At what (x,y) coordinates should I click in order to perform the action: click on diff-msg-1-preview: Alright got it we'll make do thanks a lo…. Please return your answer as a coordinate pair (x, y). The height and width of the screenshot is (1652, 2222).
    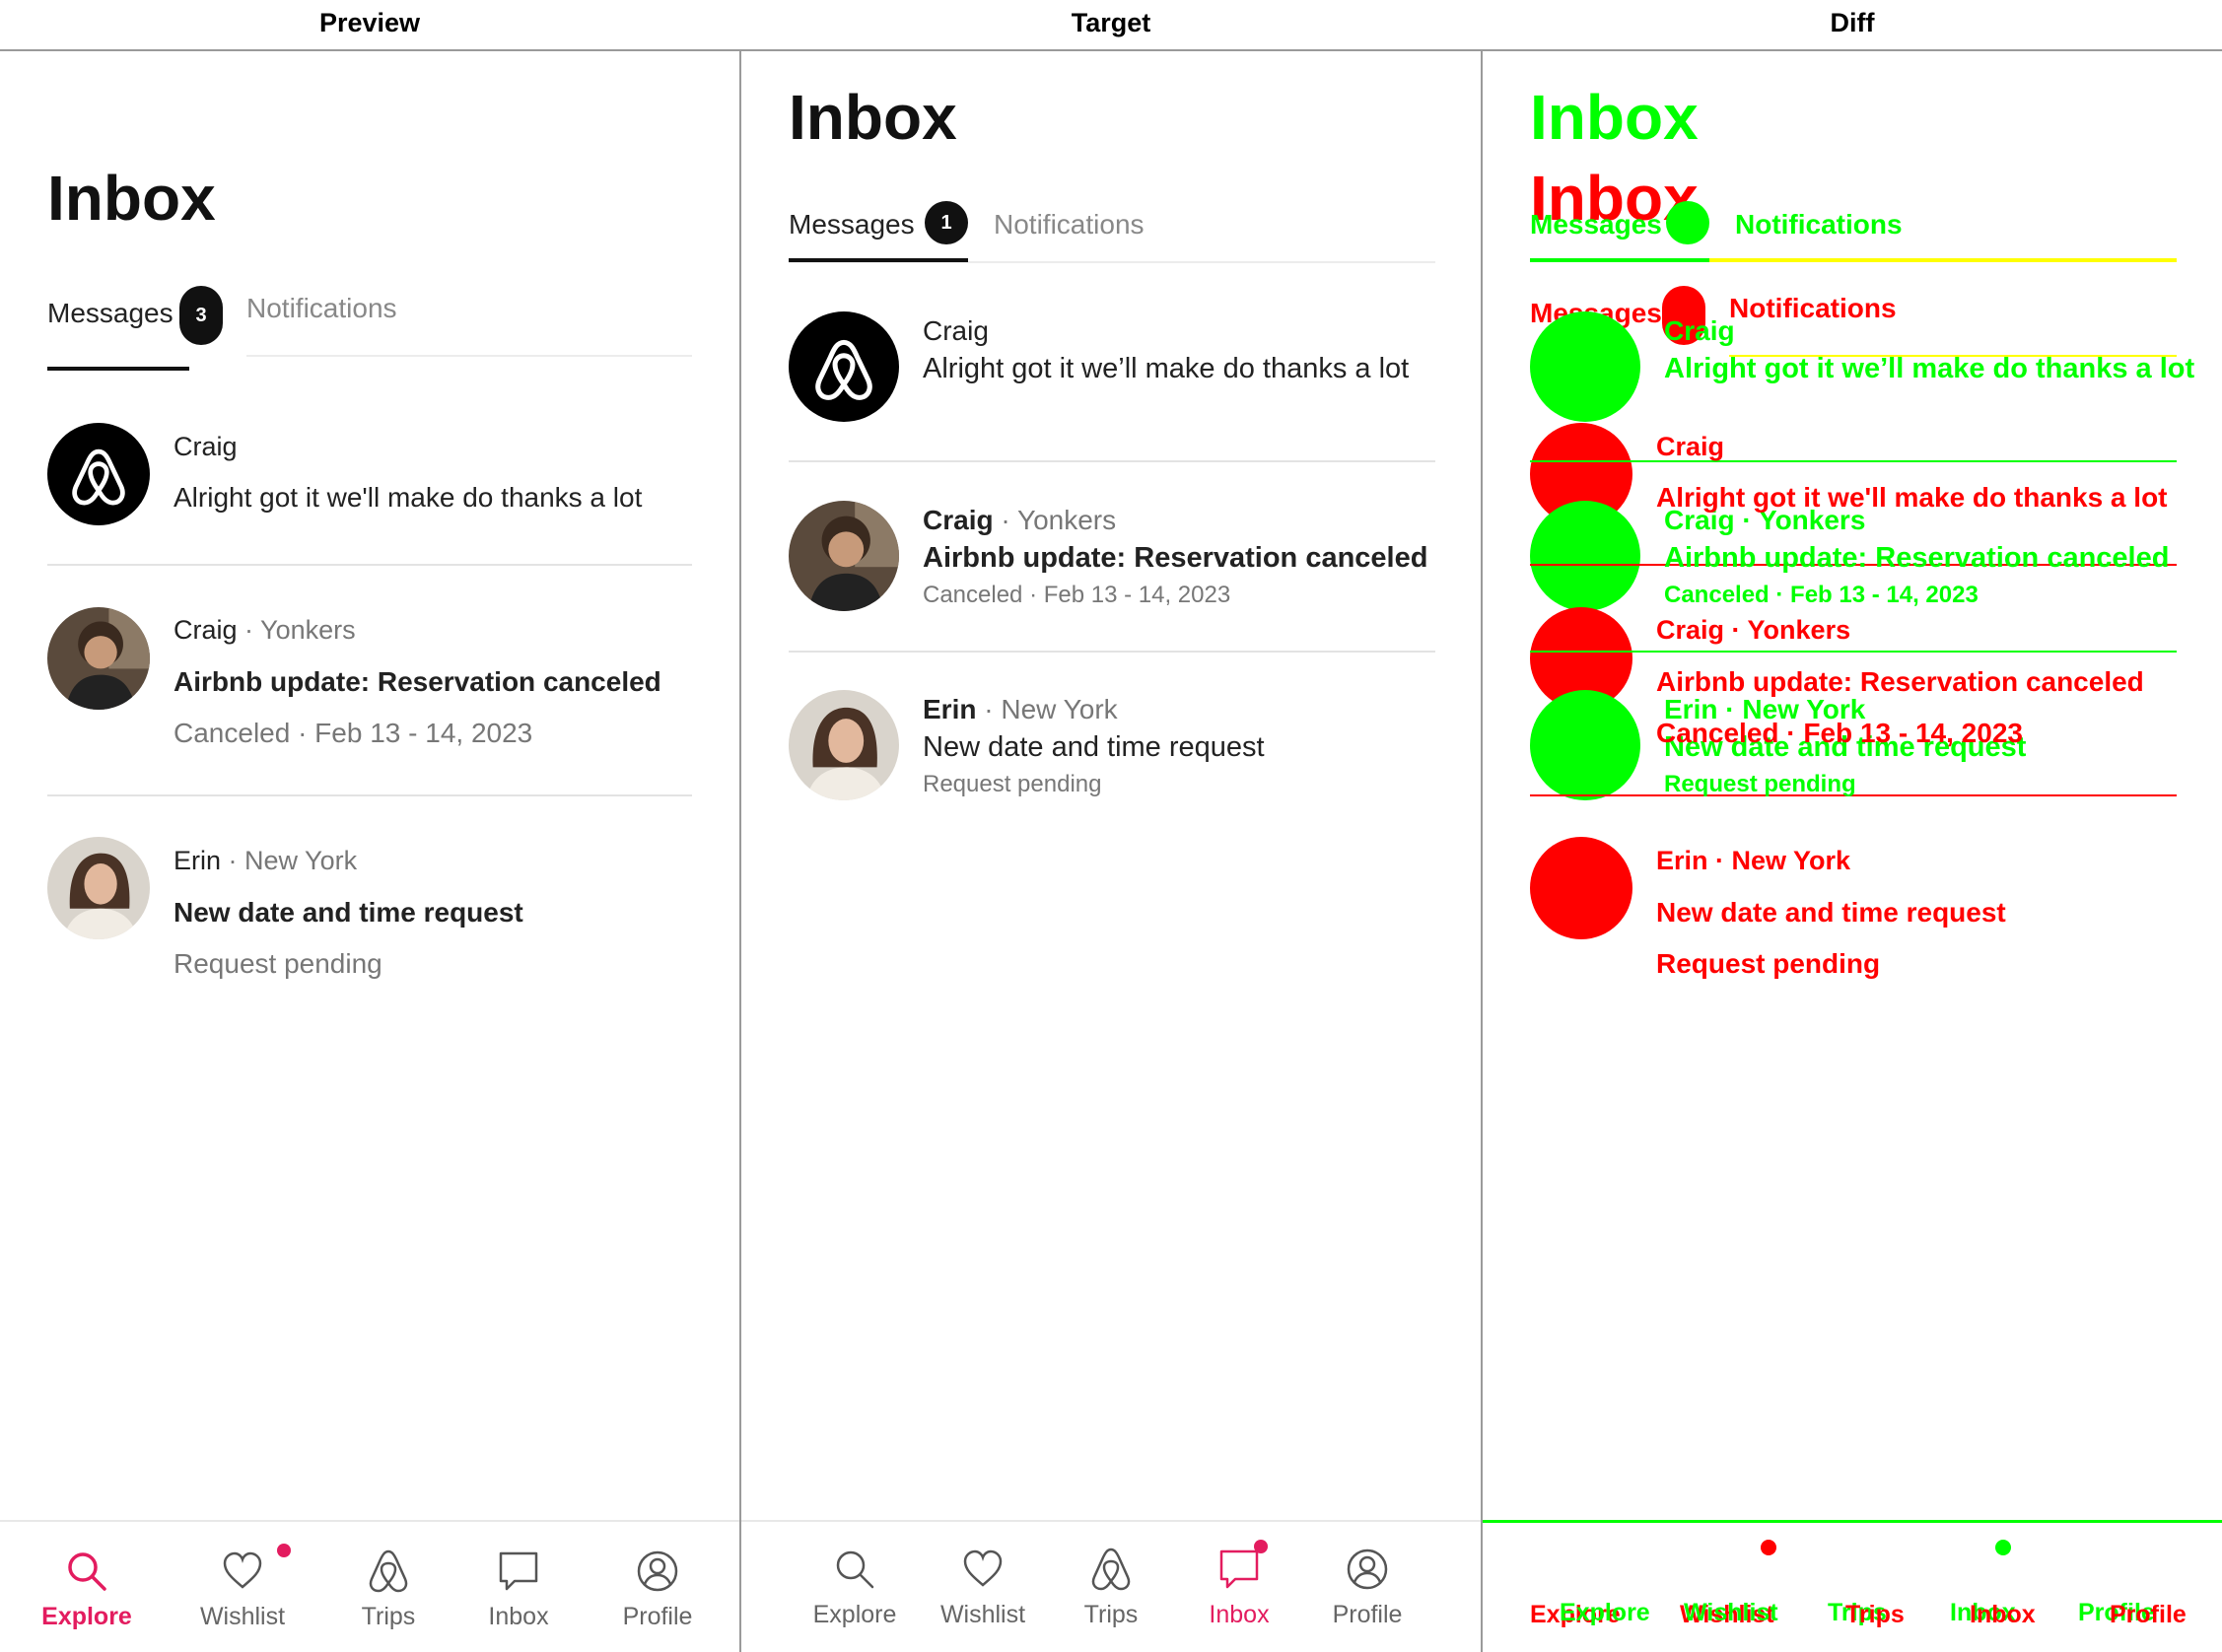
    Looking at the image, I should click on (1912, 497).